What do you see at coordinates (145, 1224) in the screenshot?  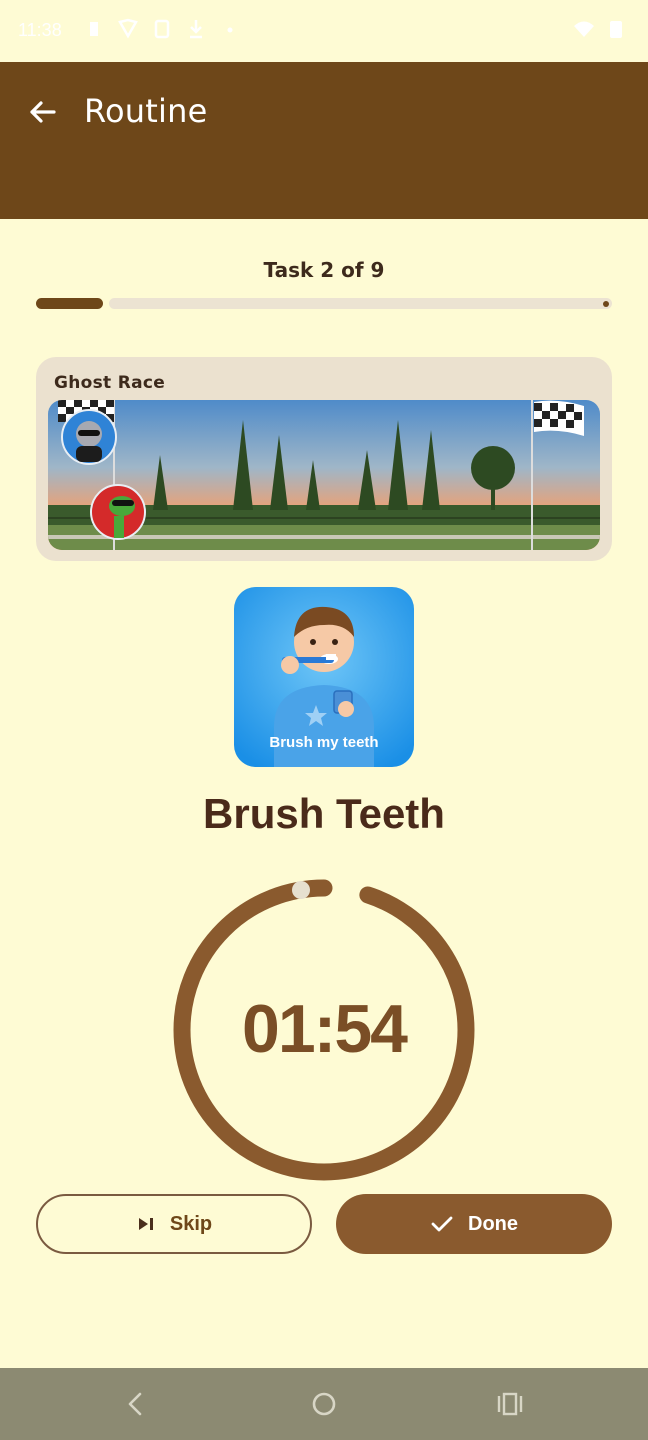 I see `skip-next-icon` at bounding box center [145, 1224].